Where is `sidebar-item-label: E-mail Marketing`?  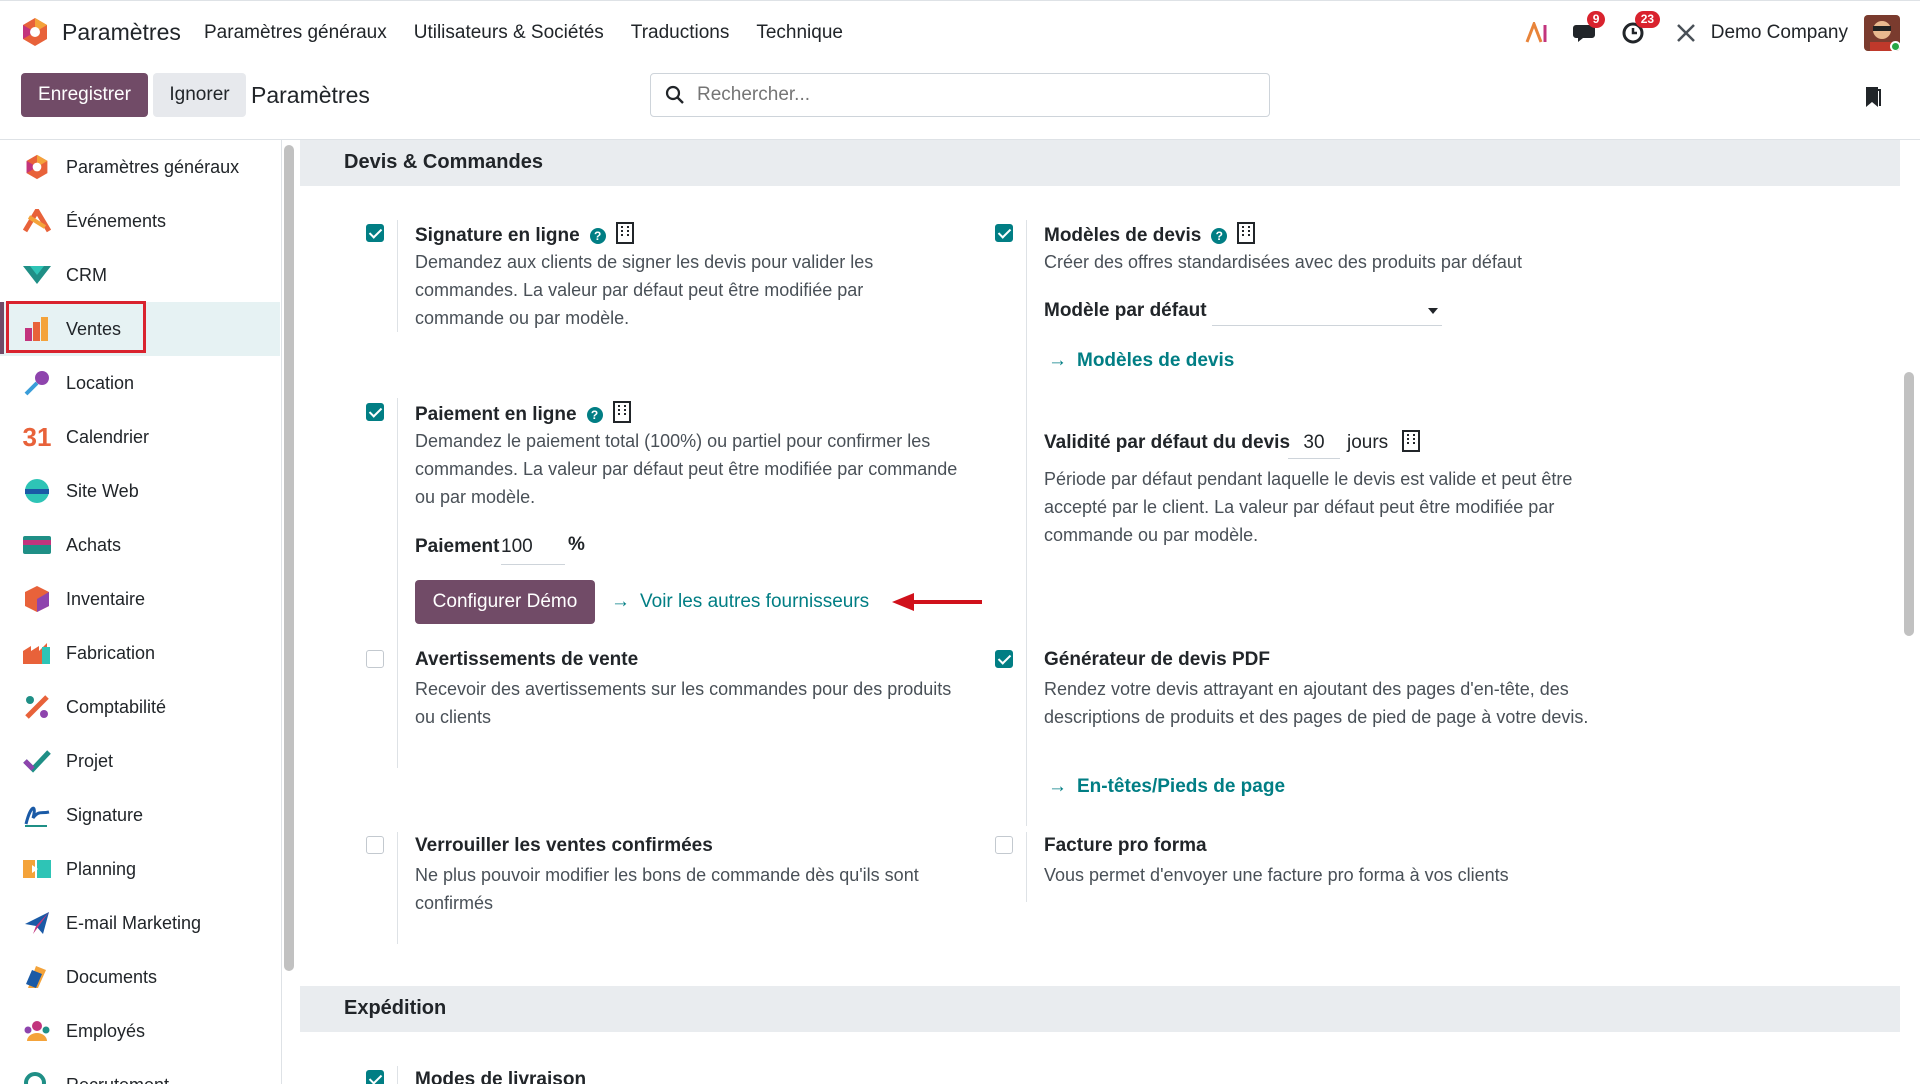
sidebar-item-label: E-mail Marketing is located at coordinates (134, 922).